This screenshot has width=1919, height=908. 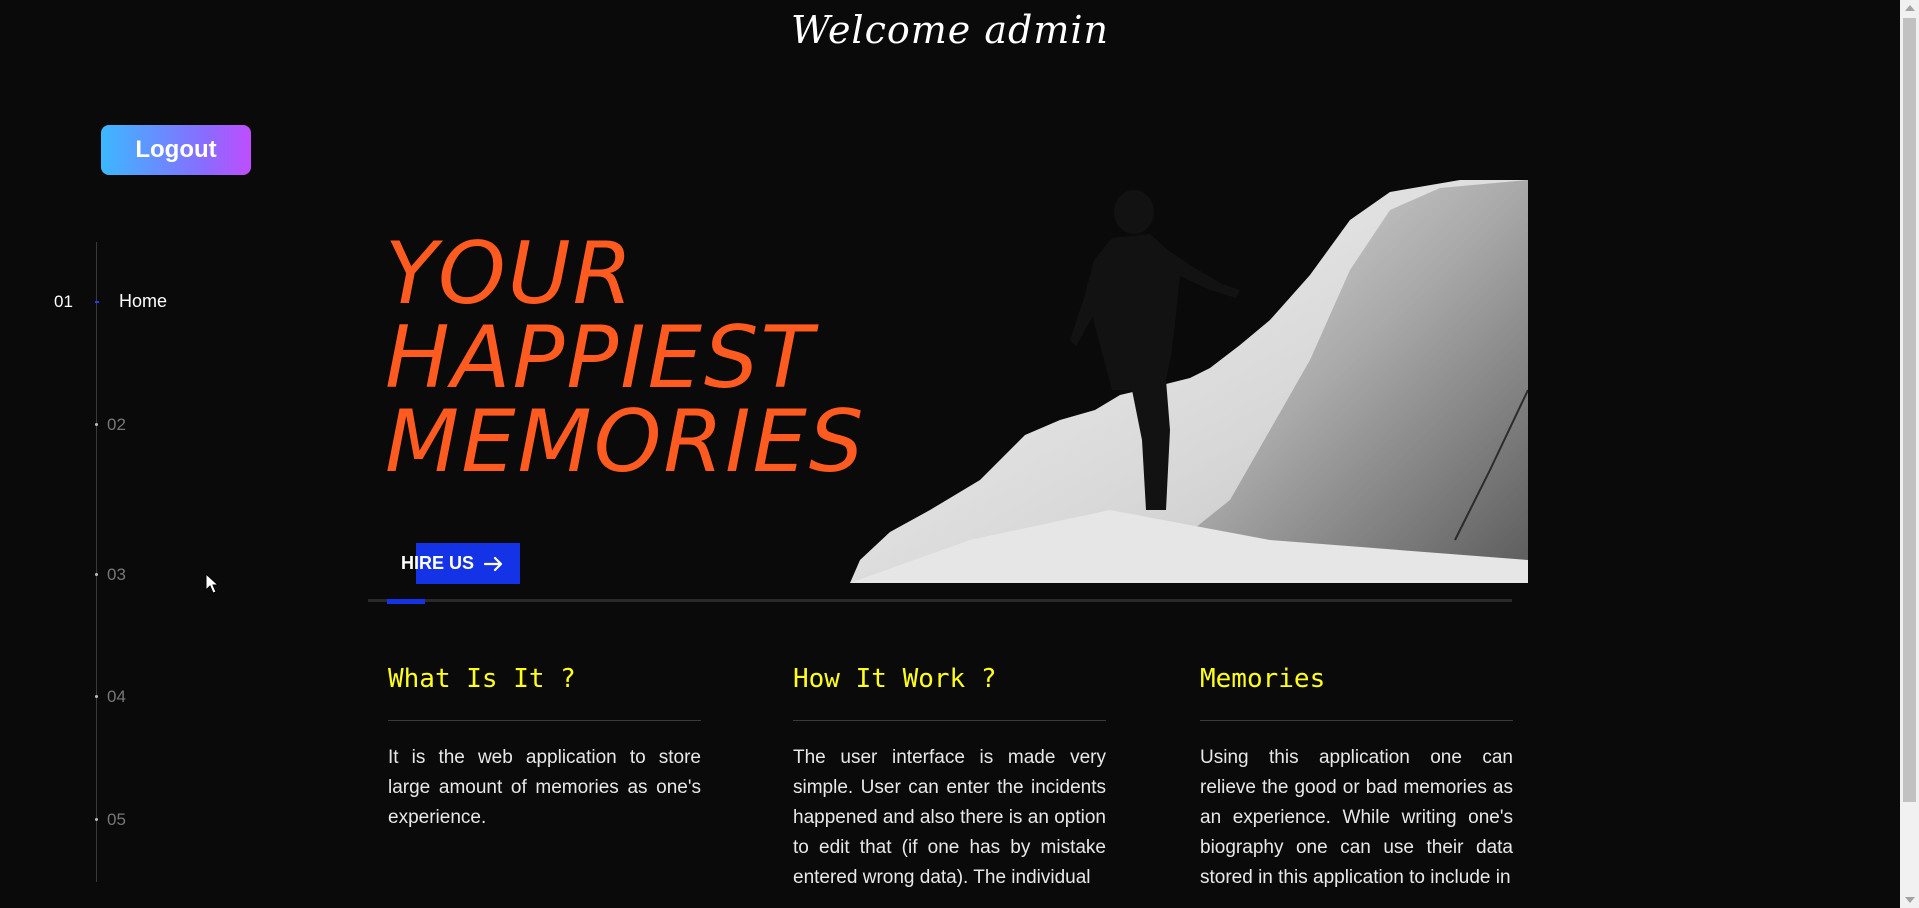 What do you see at coordinates (510, 274) in the screenshot?
I see `hero-line-1: YOUR` at bounding box center [510, 274].